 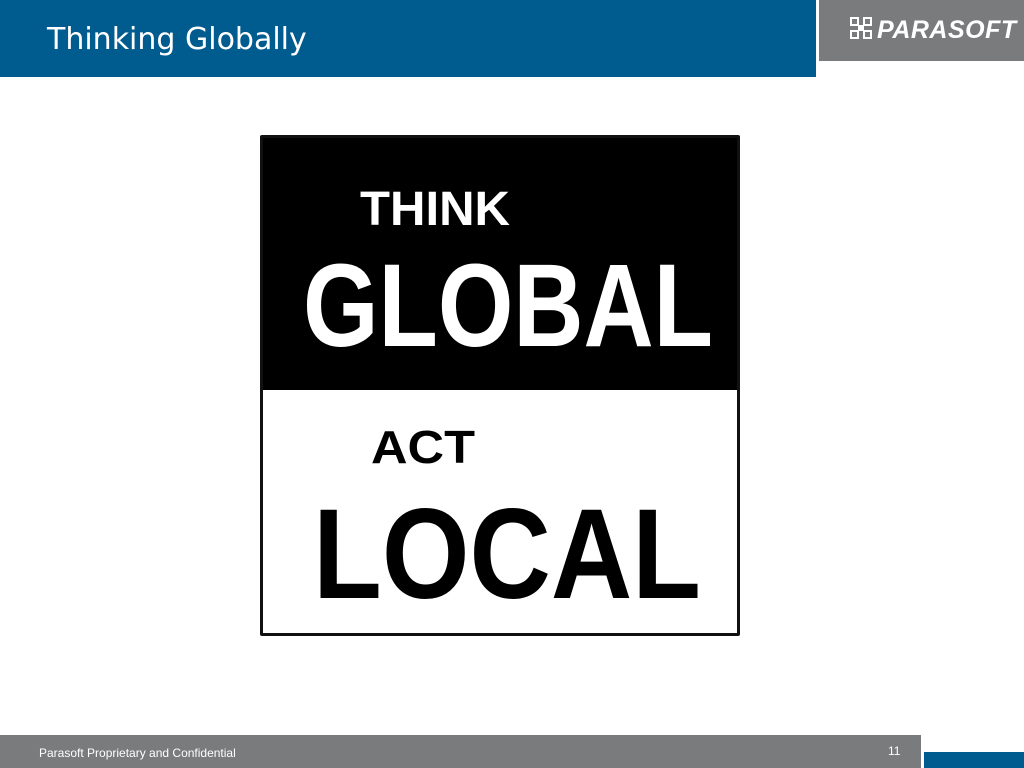 I want to click on footer-confidential-text: Parasoft Proprietary and Confidential, so click(x=137, y=753).